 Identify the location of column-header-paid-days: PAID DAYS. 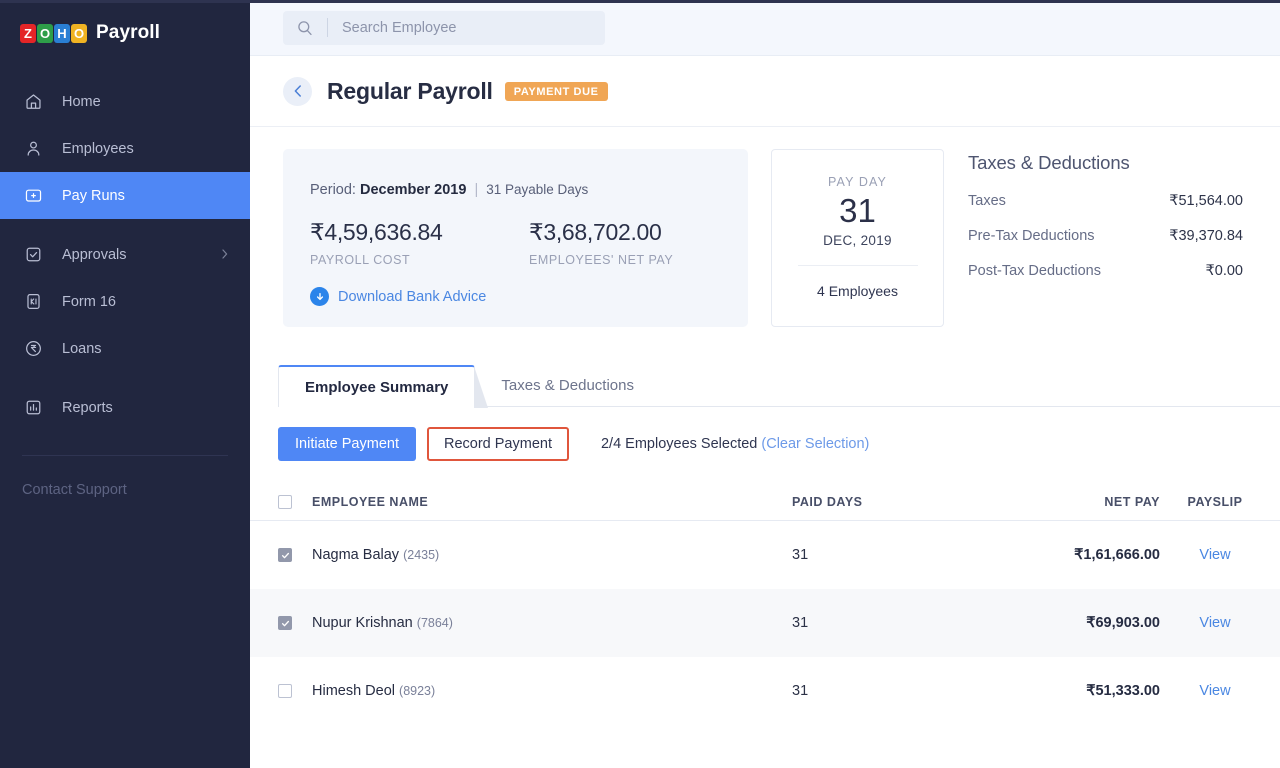
(886, 502).